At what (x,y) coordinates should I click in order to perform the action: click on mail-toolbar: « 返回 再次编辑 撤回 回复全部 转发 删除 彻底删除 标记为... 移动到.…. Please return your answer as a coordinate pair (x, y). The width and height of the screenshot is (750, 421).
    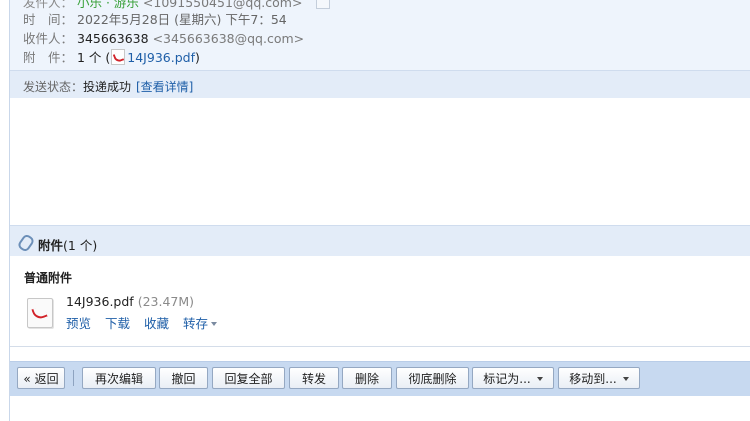
    Looking at the image, I should click on (380, 379).